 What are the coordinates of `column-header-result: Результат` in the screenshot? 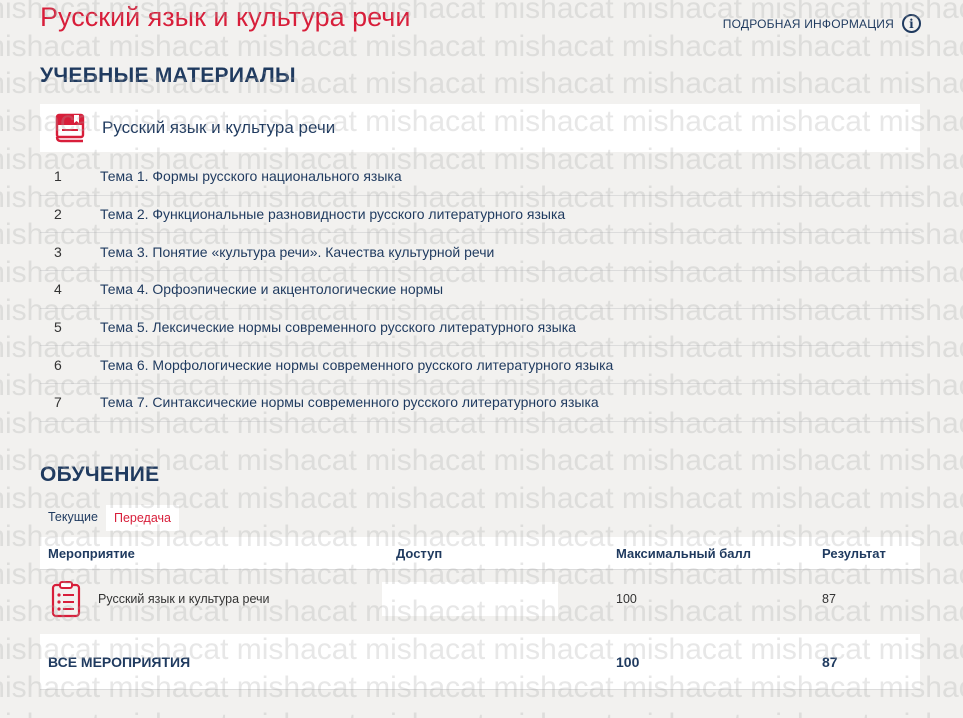 It's located at (854, 553).